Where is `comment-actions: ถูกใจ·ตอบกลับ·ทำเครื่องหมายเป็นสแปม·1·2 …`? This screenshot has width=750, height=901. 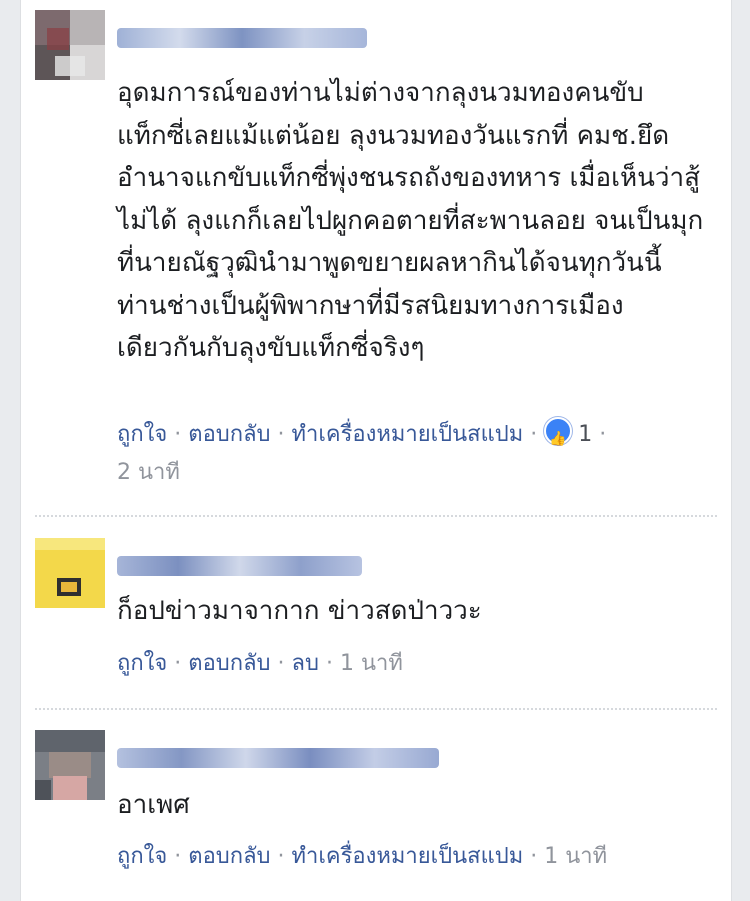 comment-actions: ถูกใจ·ตอบกลับ·ทำเครื่องหมายเป็นสแปม·1·2 … is located at coordinates (414, 454).